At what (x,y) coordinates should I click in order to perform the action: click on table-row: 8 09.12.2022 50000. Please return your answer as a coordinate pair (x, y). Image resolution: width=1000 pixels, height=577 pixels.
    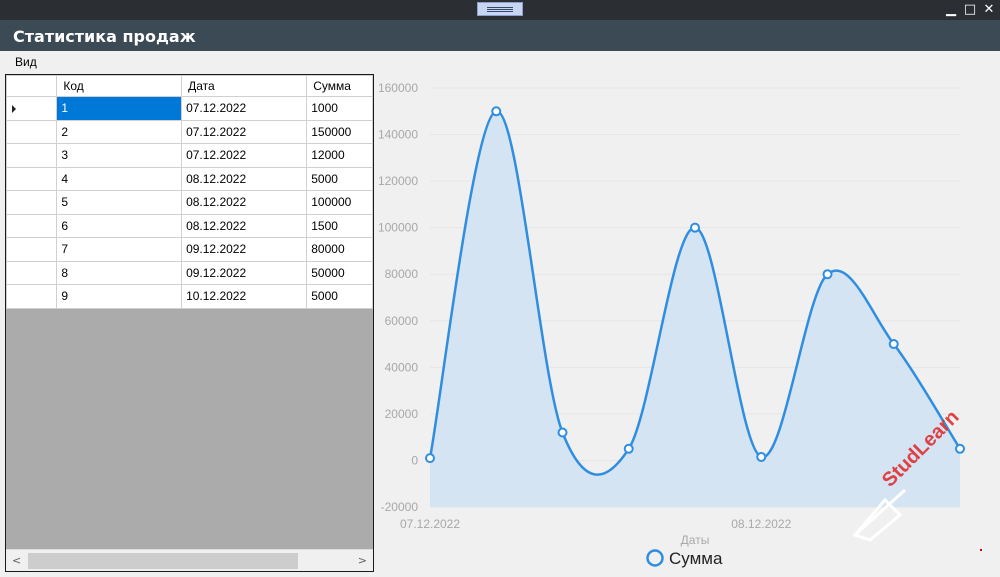
    Looking at the image, I should click on (189, 272).